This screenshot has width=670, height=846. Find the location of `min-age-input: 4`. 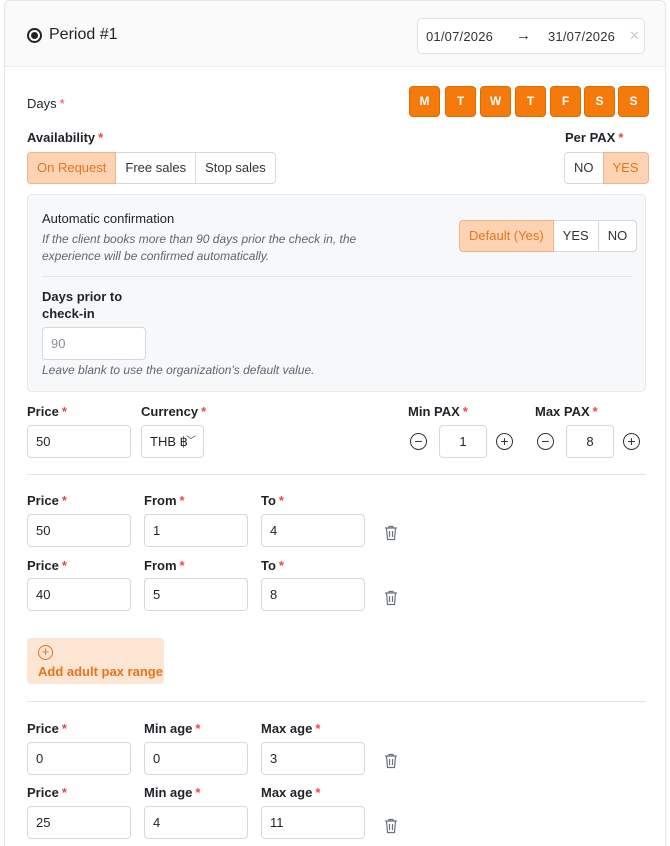

min-age-input: 4 is located at coordinates (196, 822).